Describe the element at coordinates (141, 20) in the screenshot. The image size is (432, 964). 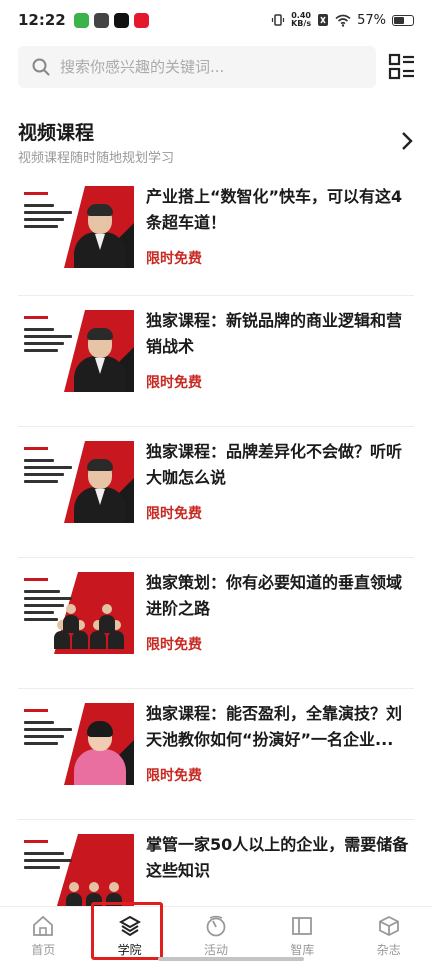
I see `weibo-icon` at that location.